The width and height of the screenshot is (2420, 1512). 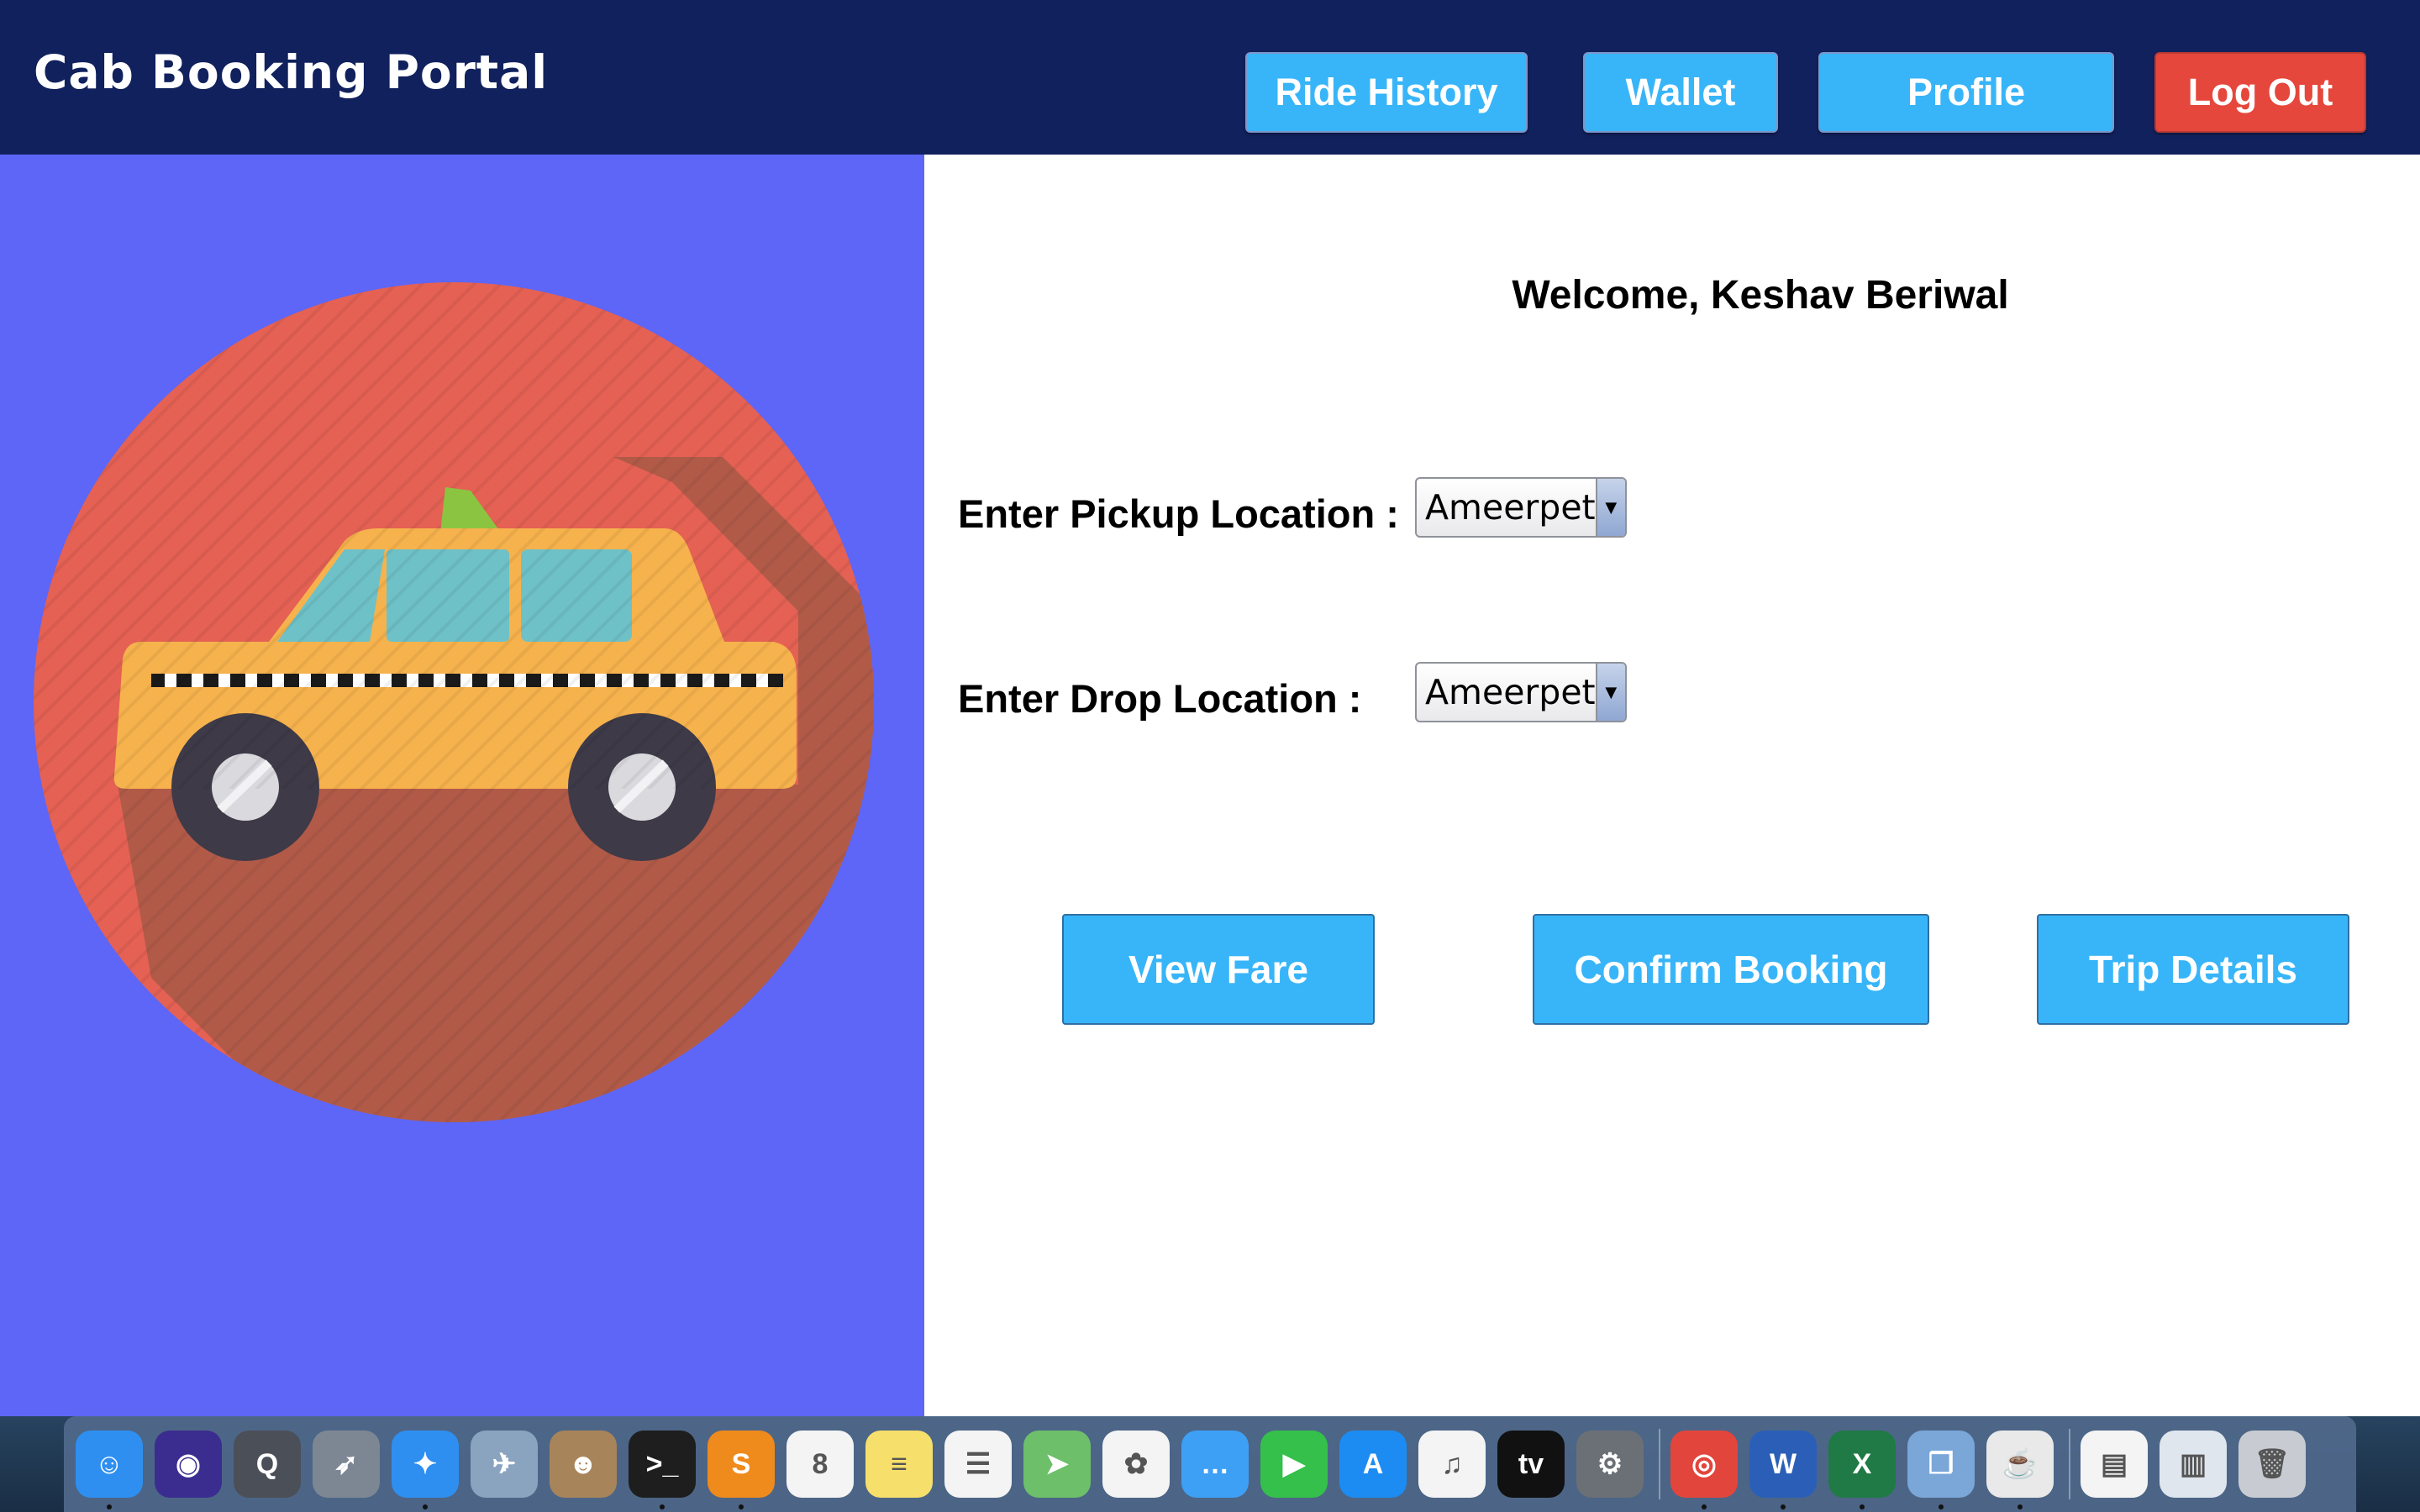 What do you see at coordinates (2020, 1470) in the screenshot?
I see `java-icon: ☕` at bounding box center [2020, 1470].